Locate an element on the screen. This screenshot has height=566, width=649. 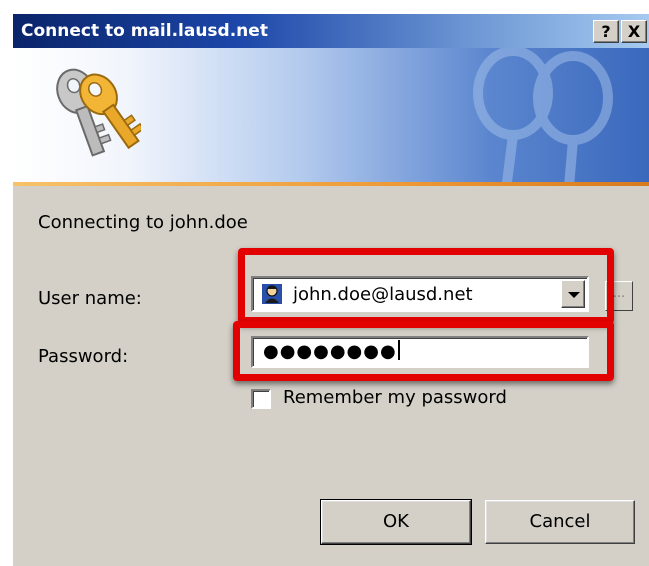
password-label: Password: is located at coordinates (83, 356).